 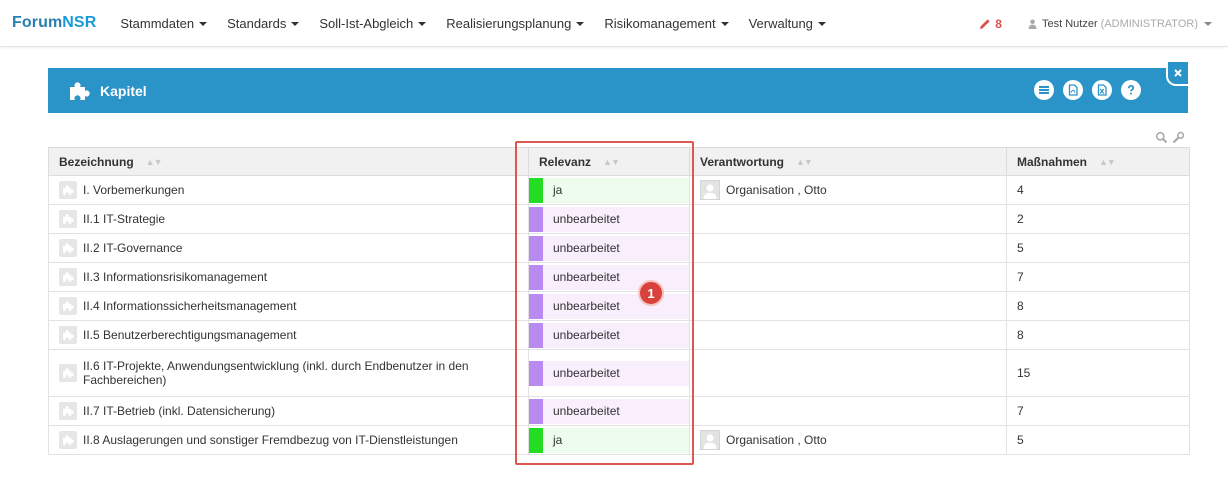 I want to click on help-button, so click(x=1131, y=90).